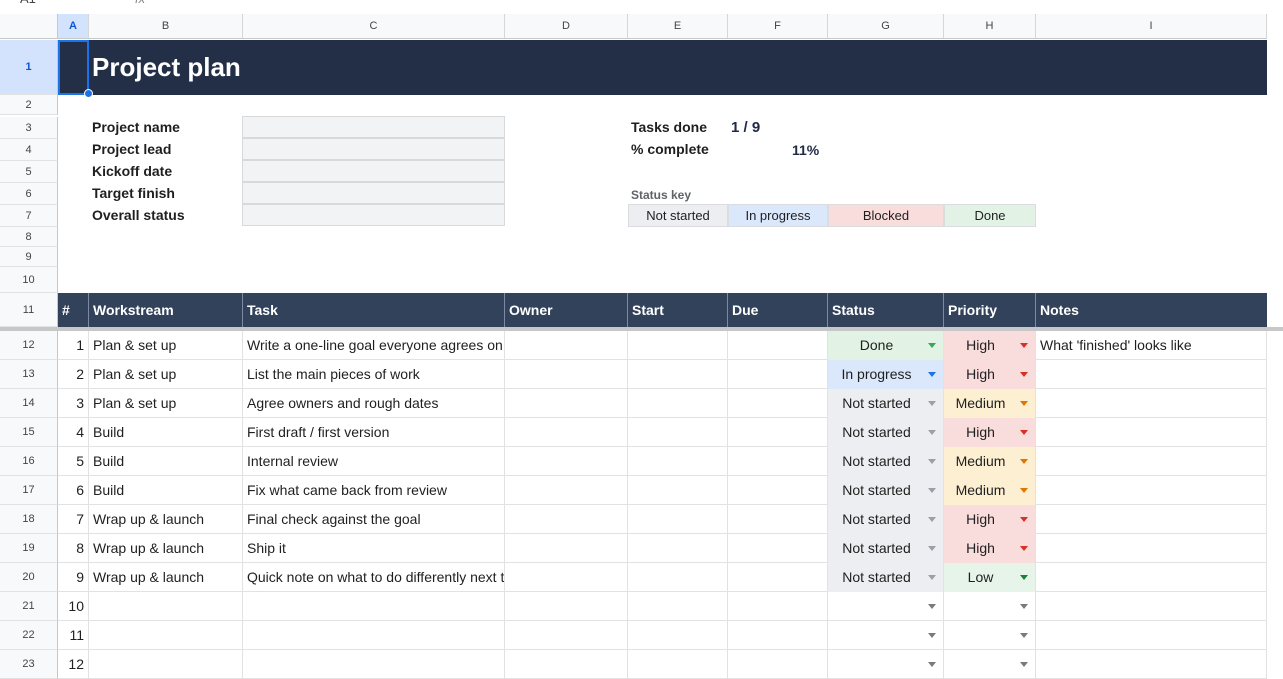 The height and width of the screenshot is (679, 1283). I want to click on header-task: Task, so click(374, 310).